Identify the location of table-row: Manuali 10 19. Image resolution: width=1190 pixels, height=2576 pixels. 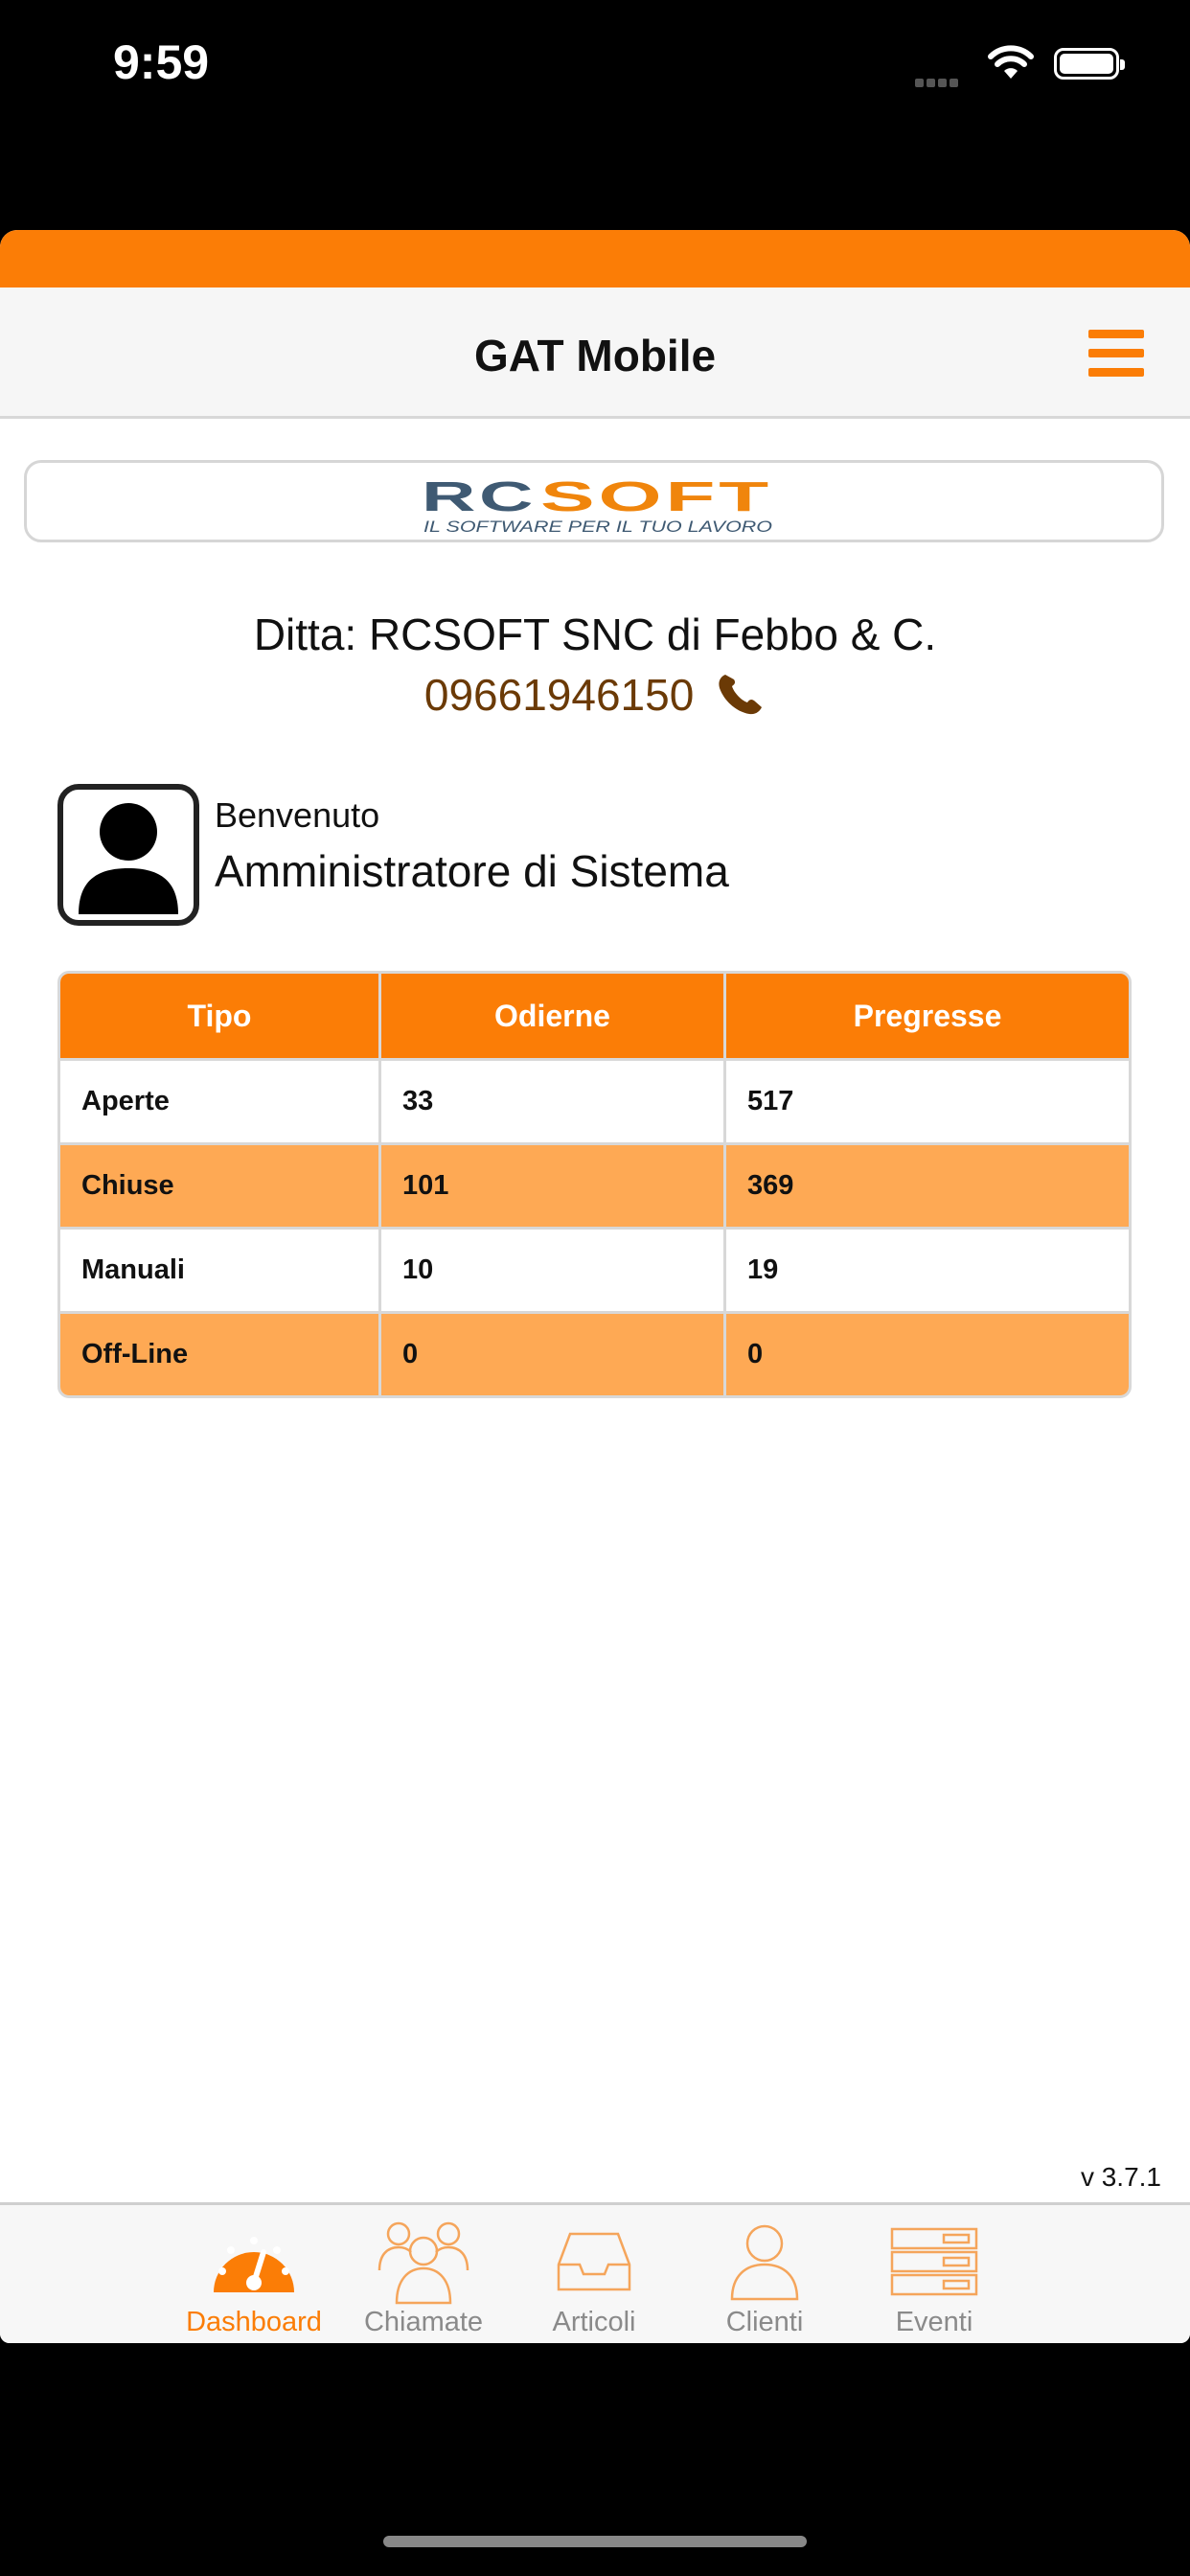
(594, 1269).